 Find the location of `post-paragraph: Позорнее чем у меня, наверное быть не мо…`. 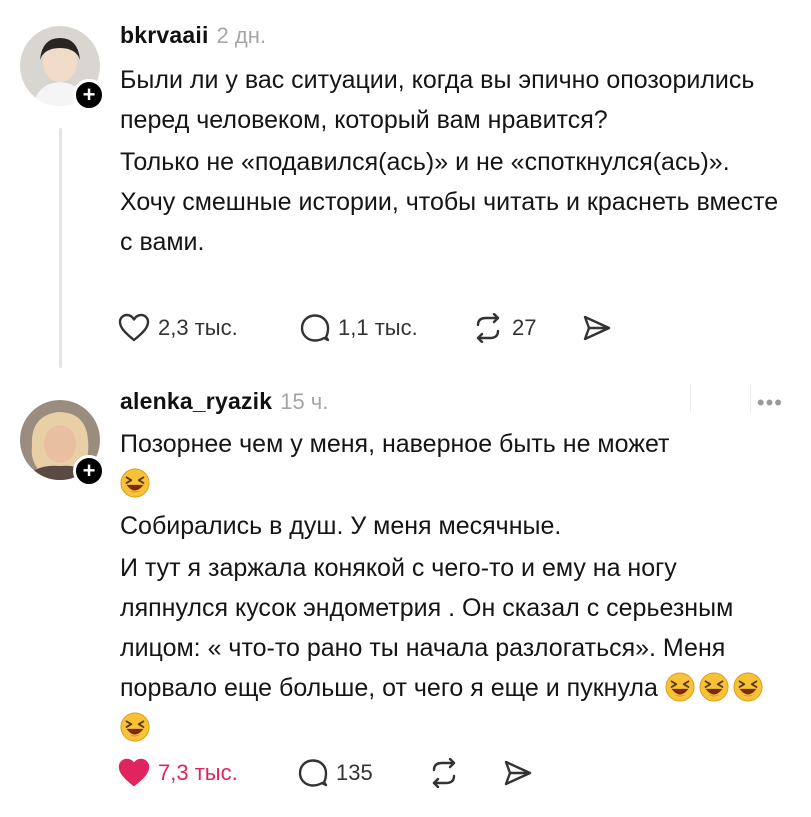

post-paragraph: Позорнее чем у меня, наверное быть не мо… is located at coordinates (395, 444).